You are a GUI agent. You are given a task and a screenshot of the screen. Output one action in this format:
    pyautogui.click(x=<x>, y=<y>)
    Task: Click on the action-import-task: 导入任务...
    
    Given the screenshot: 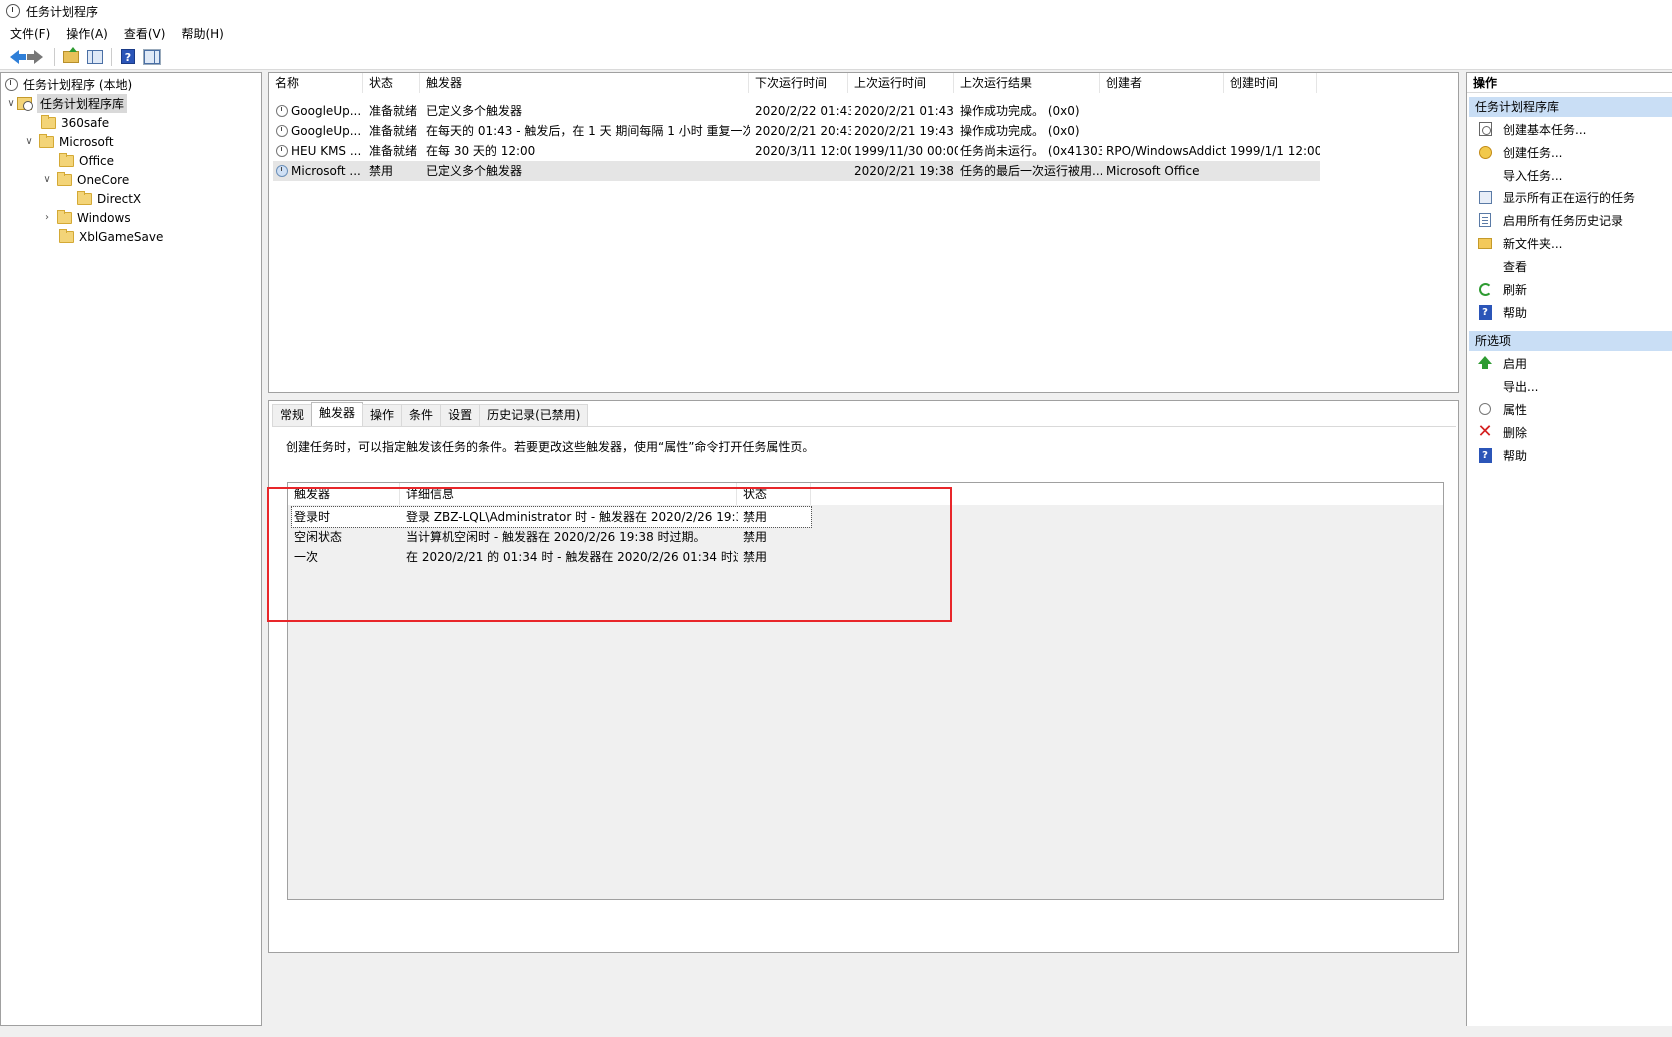 What is the action you would take?
    pyautogui.click(x=1571, y=175)
    